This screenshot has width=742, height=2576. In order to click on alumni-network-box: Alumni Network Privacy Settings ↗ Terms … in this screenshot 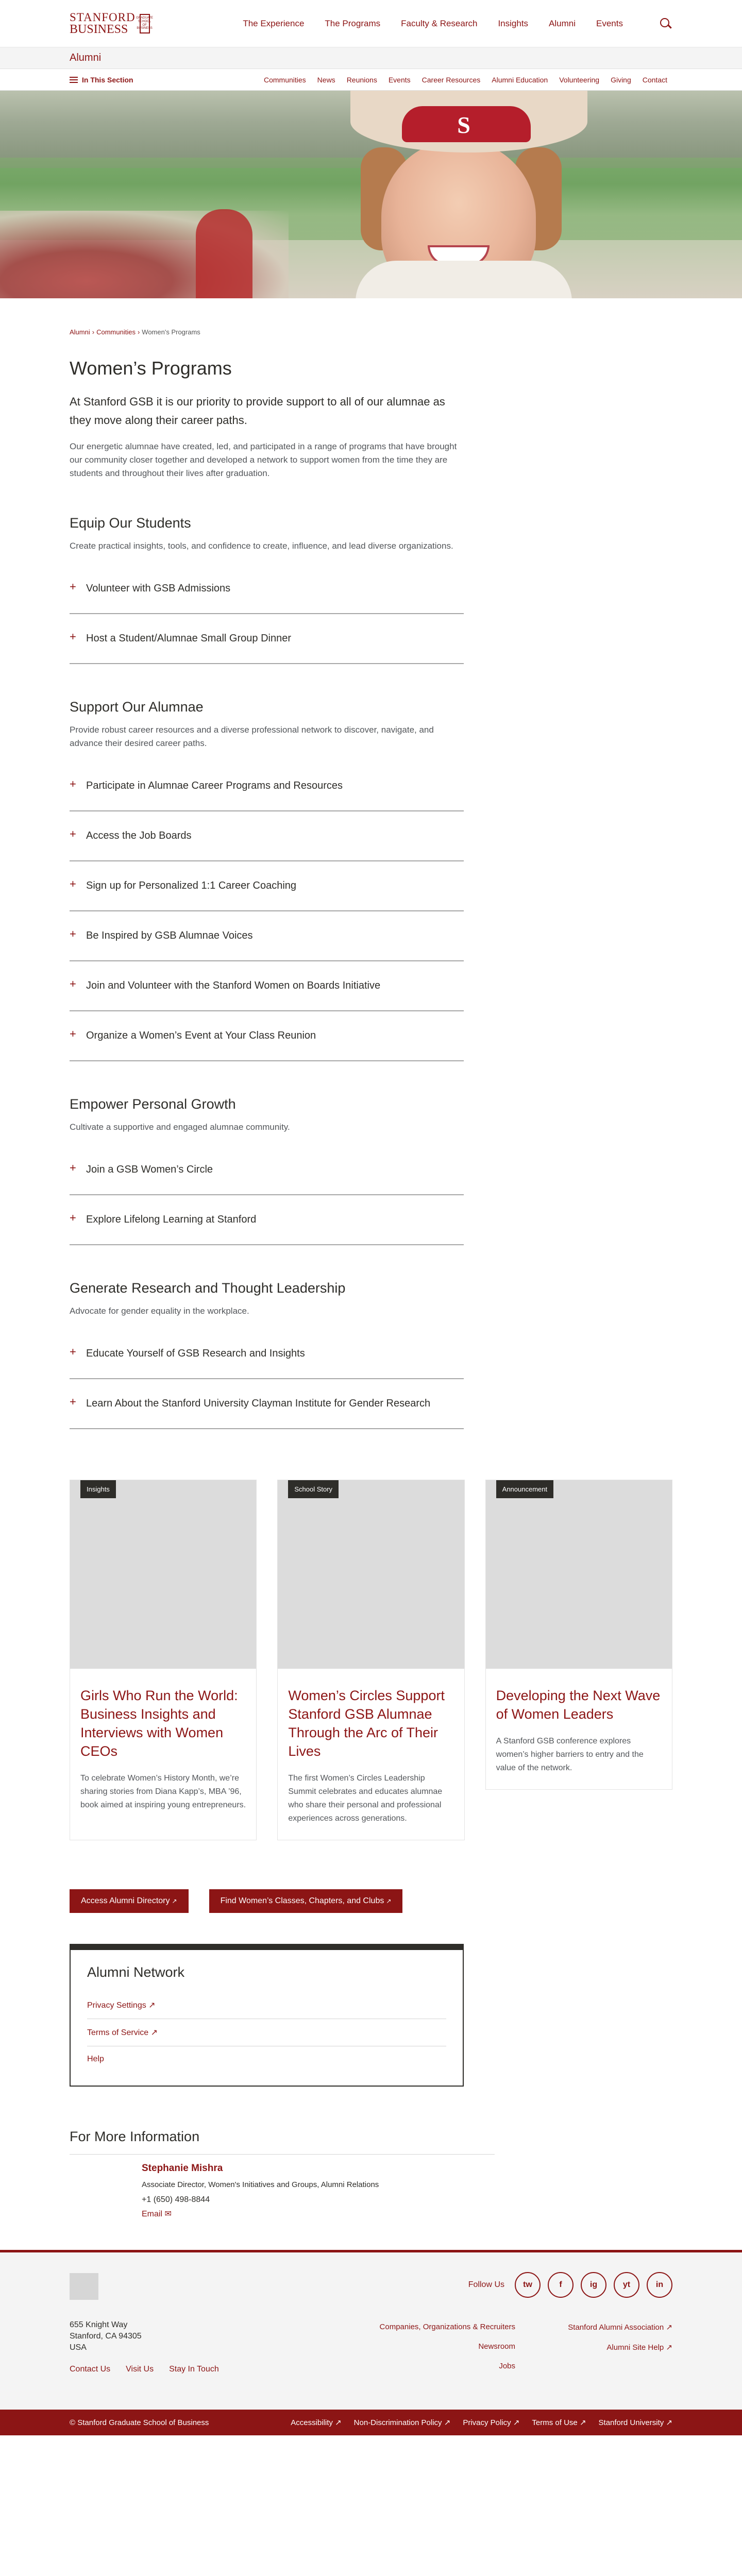, I will do `click(267, 2015)`.